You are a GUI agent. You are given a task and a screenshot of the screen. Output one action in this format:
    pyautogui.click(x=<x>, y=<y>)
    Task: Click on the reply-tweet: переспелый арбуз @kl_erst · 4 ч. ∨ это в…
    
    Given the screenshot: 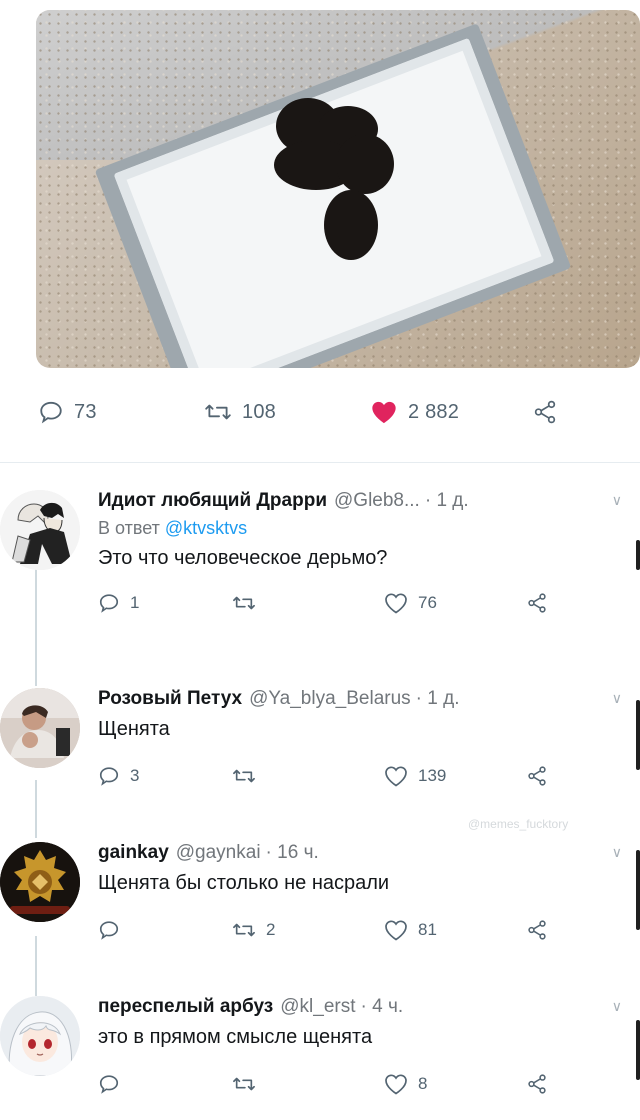 What is the action you would take?
    pyautogui.click(x=320, y=1058)
    